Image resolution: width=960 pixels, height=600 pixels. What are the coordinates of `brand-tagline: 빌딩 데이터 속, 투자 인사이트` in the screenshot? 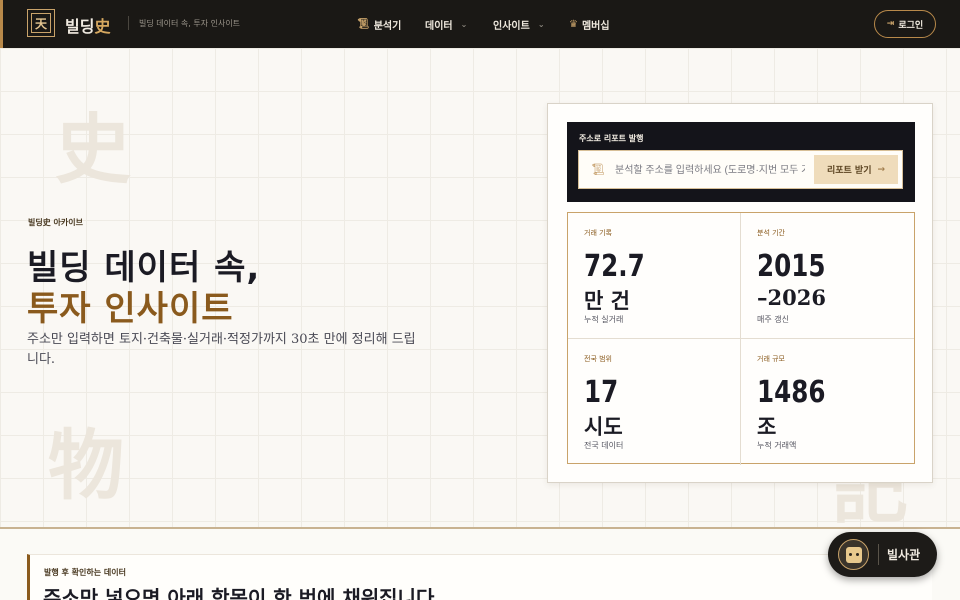 It's located at (190, 23).